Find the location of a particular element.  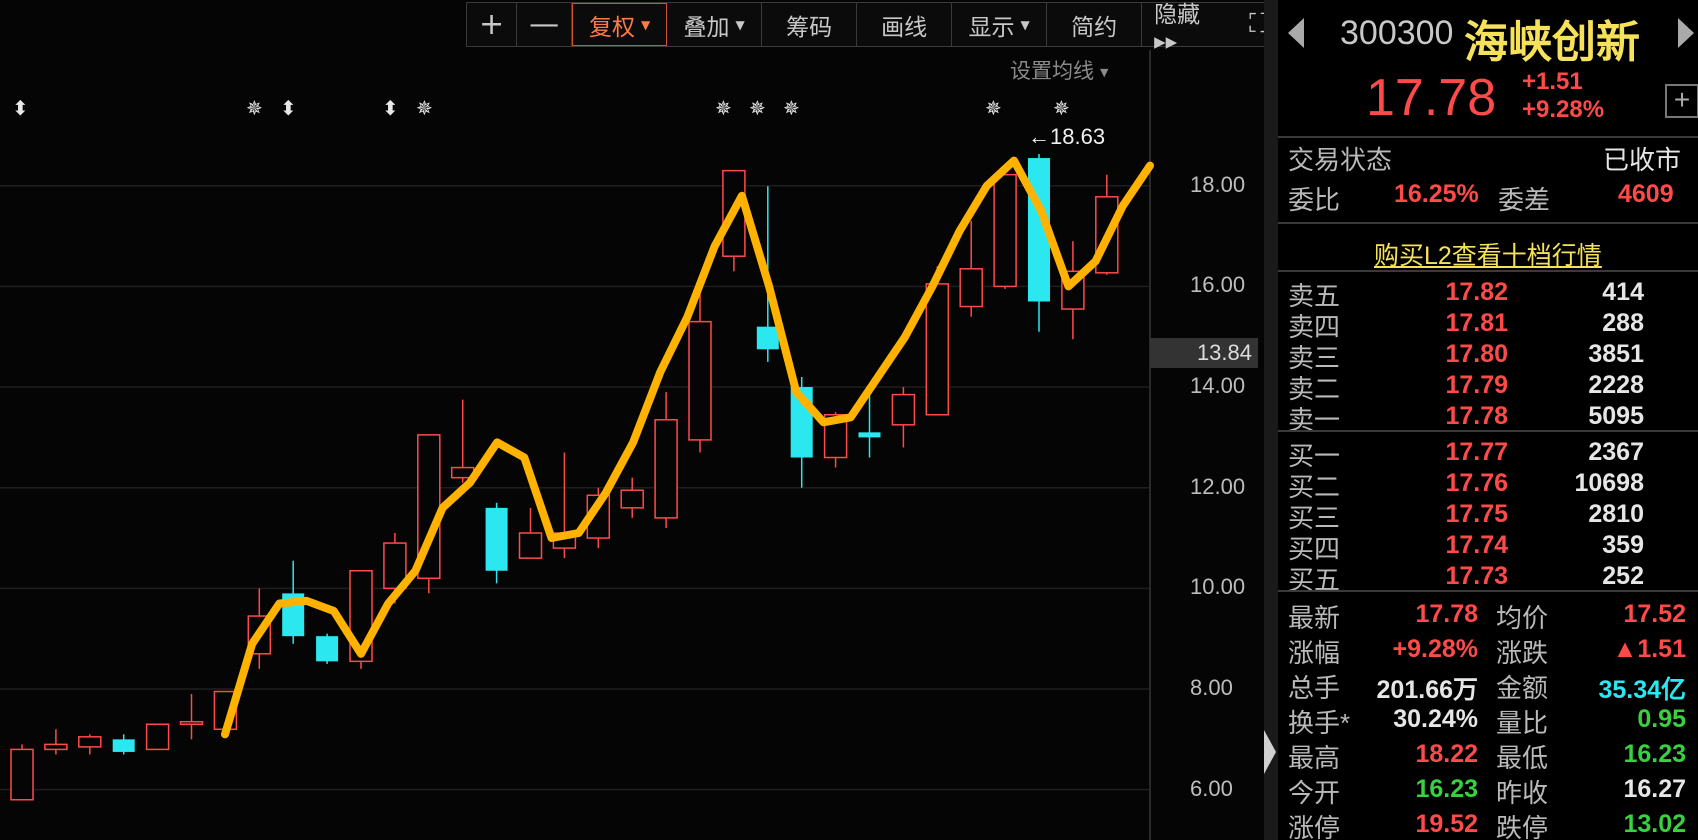

stat-label: 今开 is located at coordinates (1314, 793).